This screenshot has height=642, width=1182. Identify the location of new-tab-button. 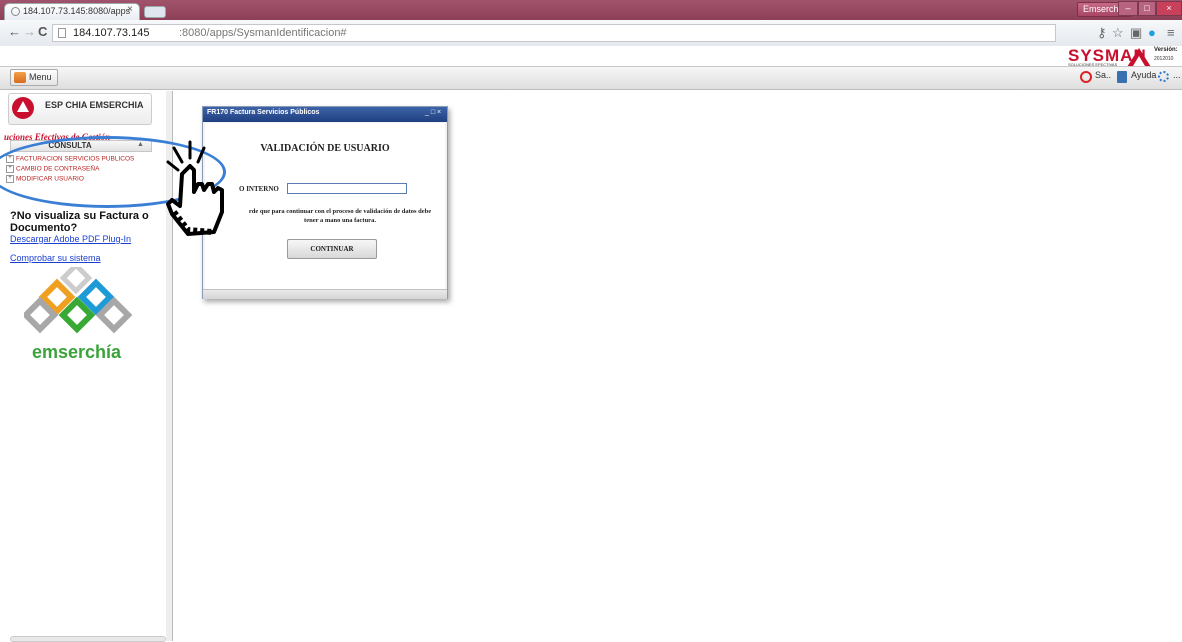
(155, 12).